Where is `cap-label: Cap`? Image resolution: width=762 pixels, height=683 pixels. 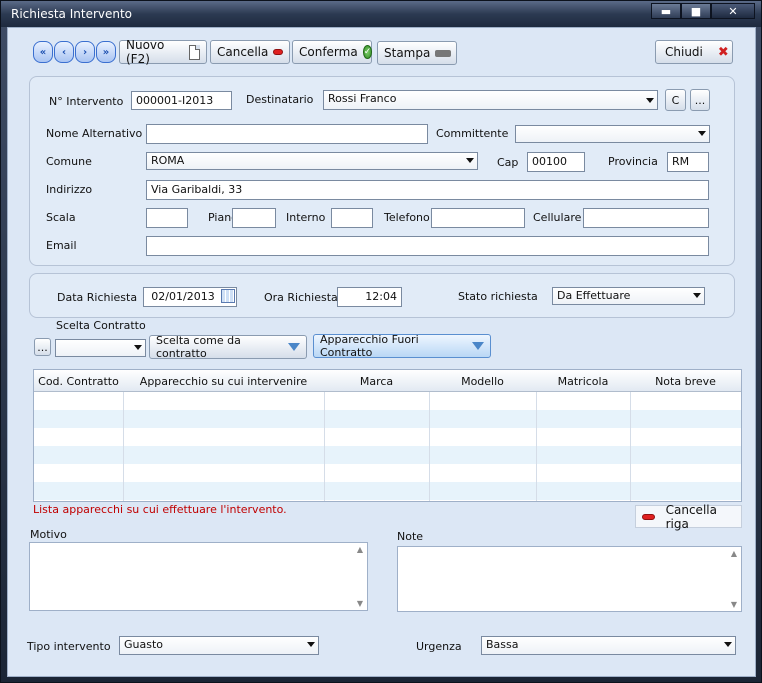 cap-label: Cap is located at coordinates (508, 162).